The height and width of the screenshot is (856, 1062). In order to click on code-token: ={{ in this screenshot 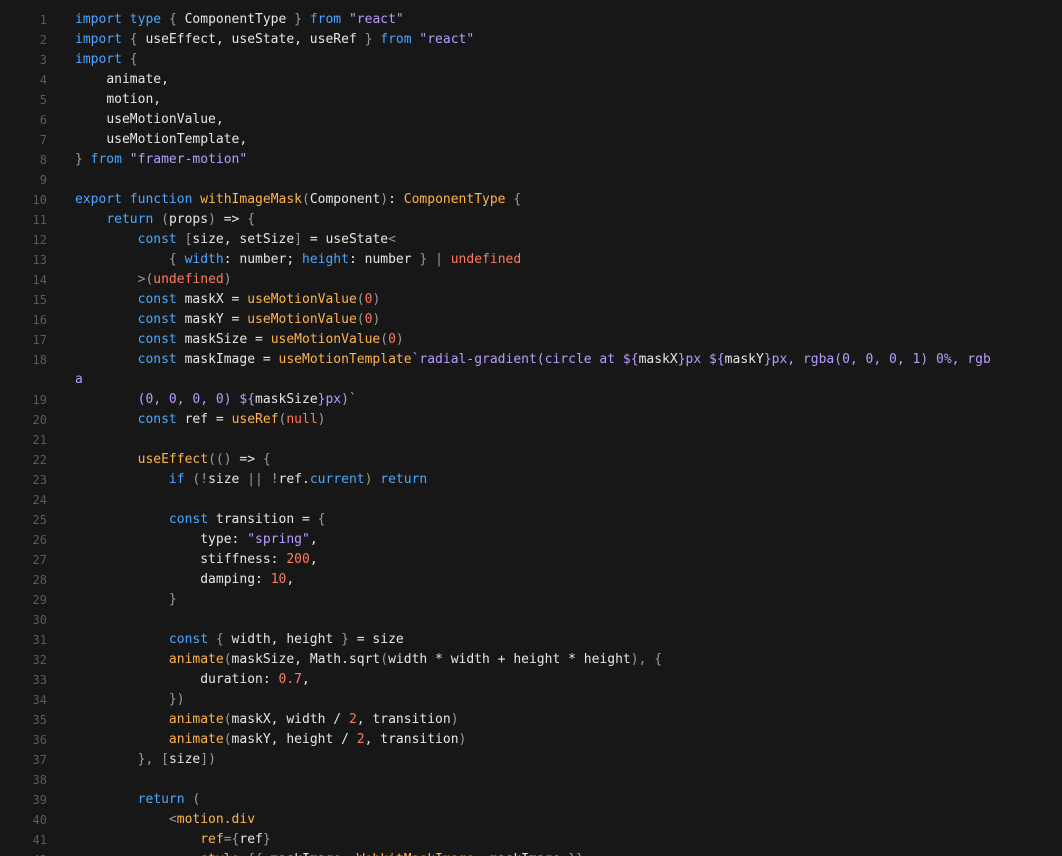, I will do `click(250, 854)`.